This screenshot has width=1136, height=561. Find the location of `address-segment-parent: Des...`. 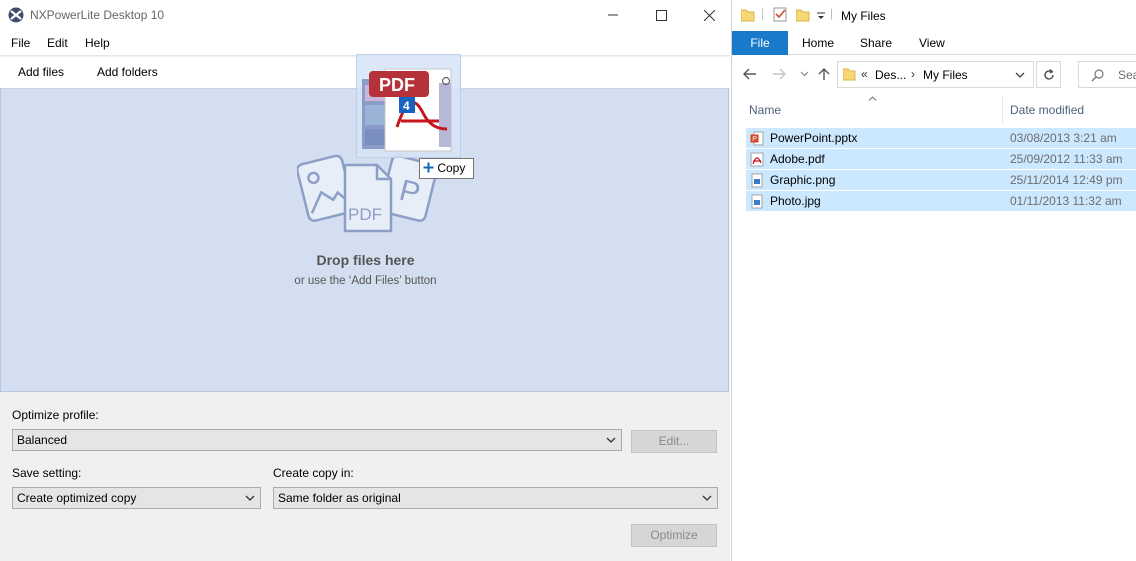

address-segment-parent: Des... is located at coordinates (890, 75).